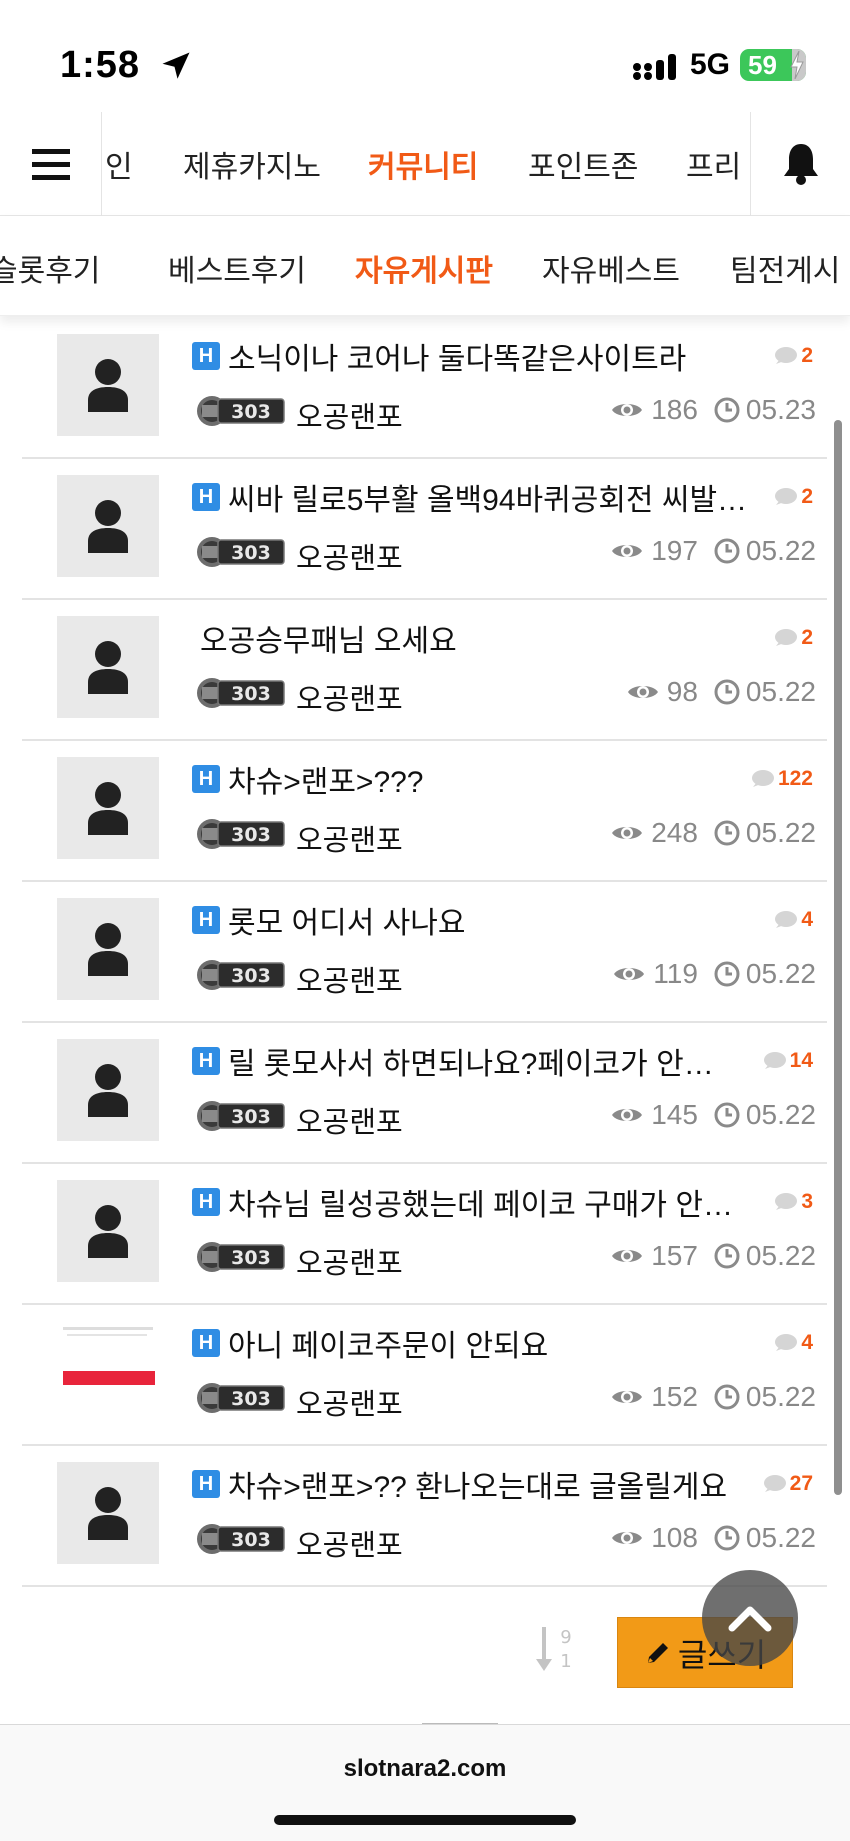 The image size is (850, 1841). I want to click on post-stats: 145 05.22, so click(713, 1115).